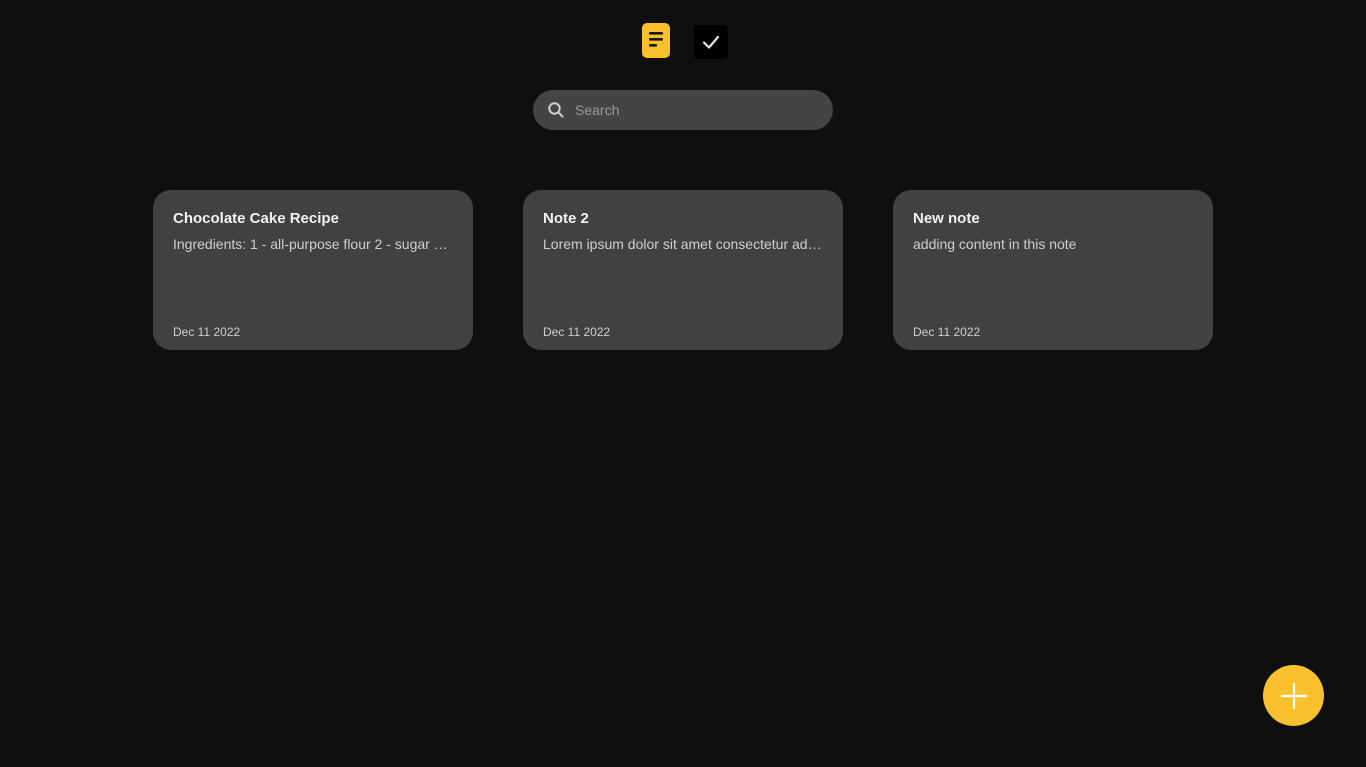  I want to click on add-note-button, so click(1293, 695).